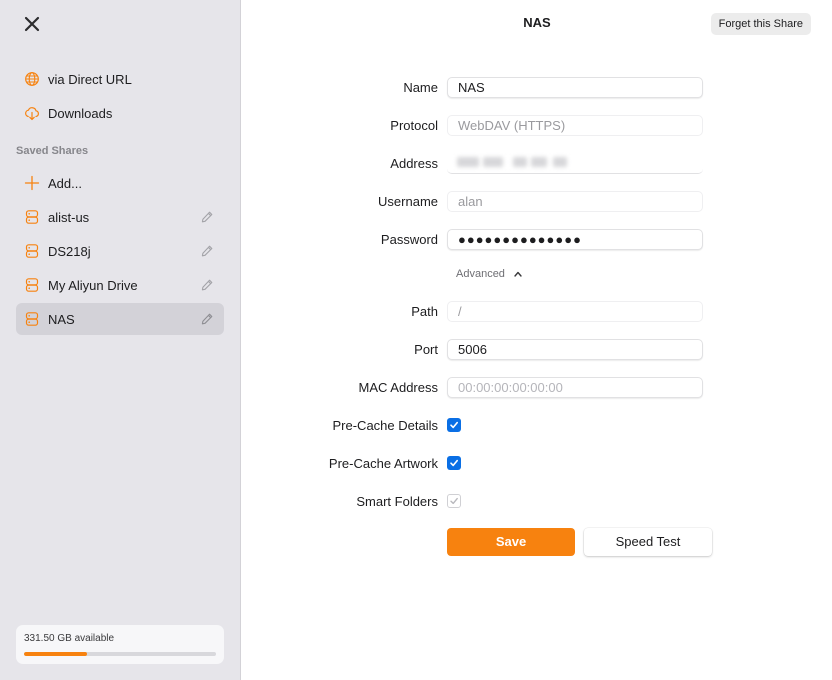 The image size is (832, 680). I want to click on precache-artwork-checkbox, so click(454, 463).